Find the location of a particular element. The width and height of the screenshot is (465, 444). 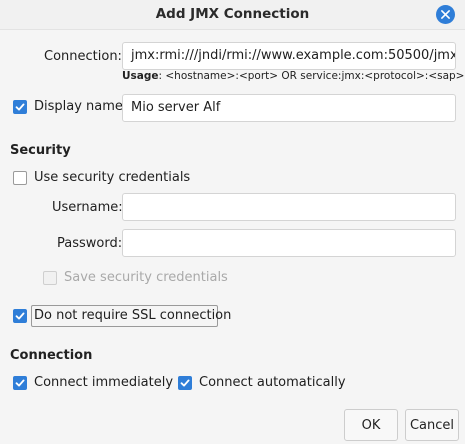

use-credentials-checkbox is located at coordinates (20, 178).